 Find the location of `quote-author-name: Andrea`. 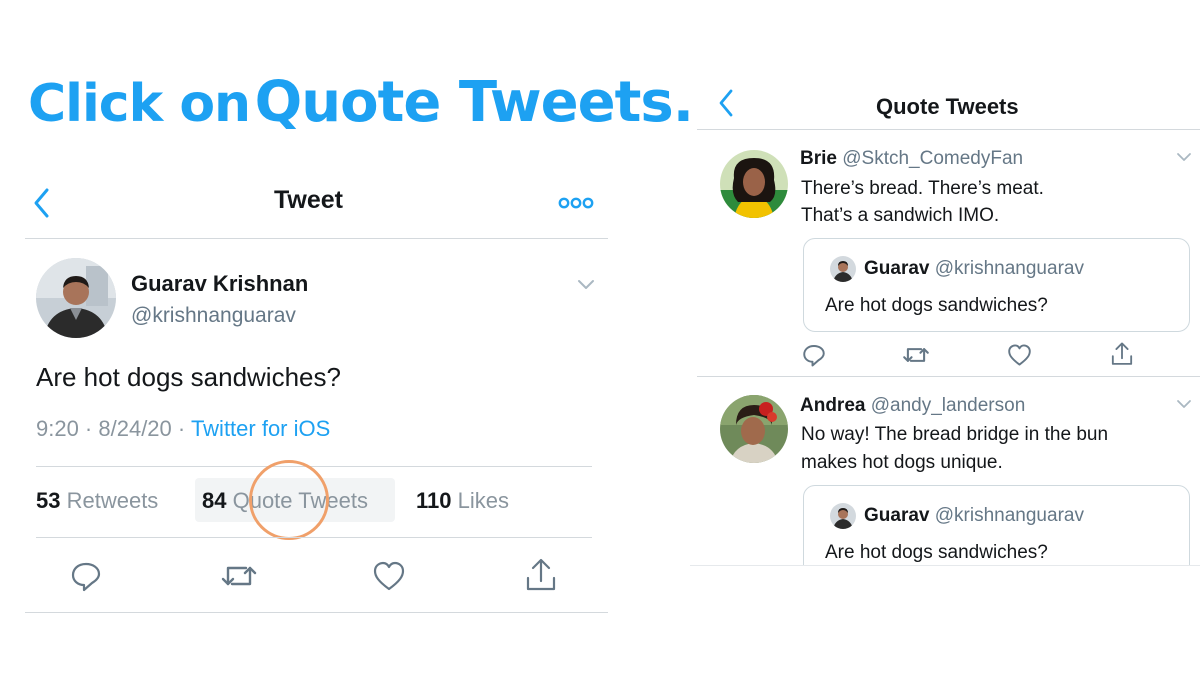

quote-author-name: Andrea is located at coordinates (833, 405).